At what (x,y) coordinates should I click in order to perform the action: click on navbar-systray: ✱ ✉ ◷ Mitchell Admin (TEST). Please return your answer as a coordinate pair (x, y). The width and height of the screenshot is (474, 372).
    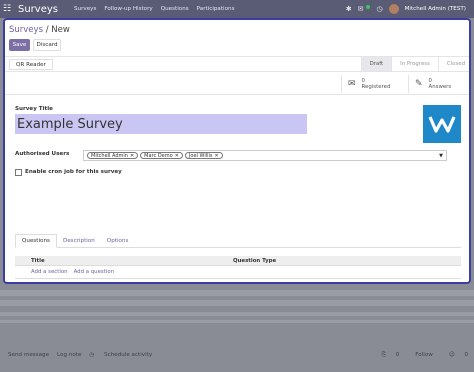
    Looking at the image, I should click on (406, 9).